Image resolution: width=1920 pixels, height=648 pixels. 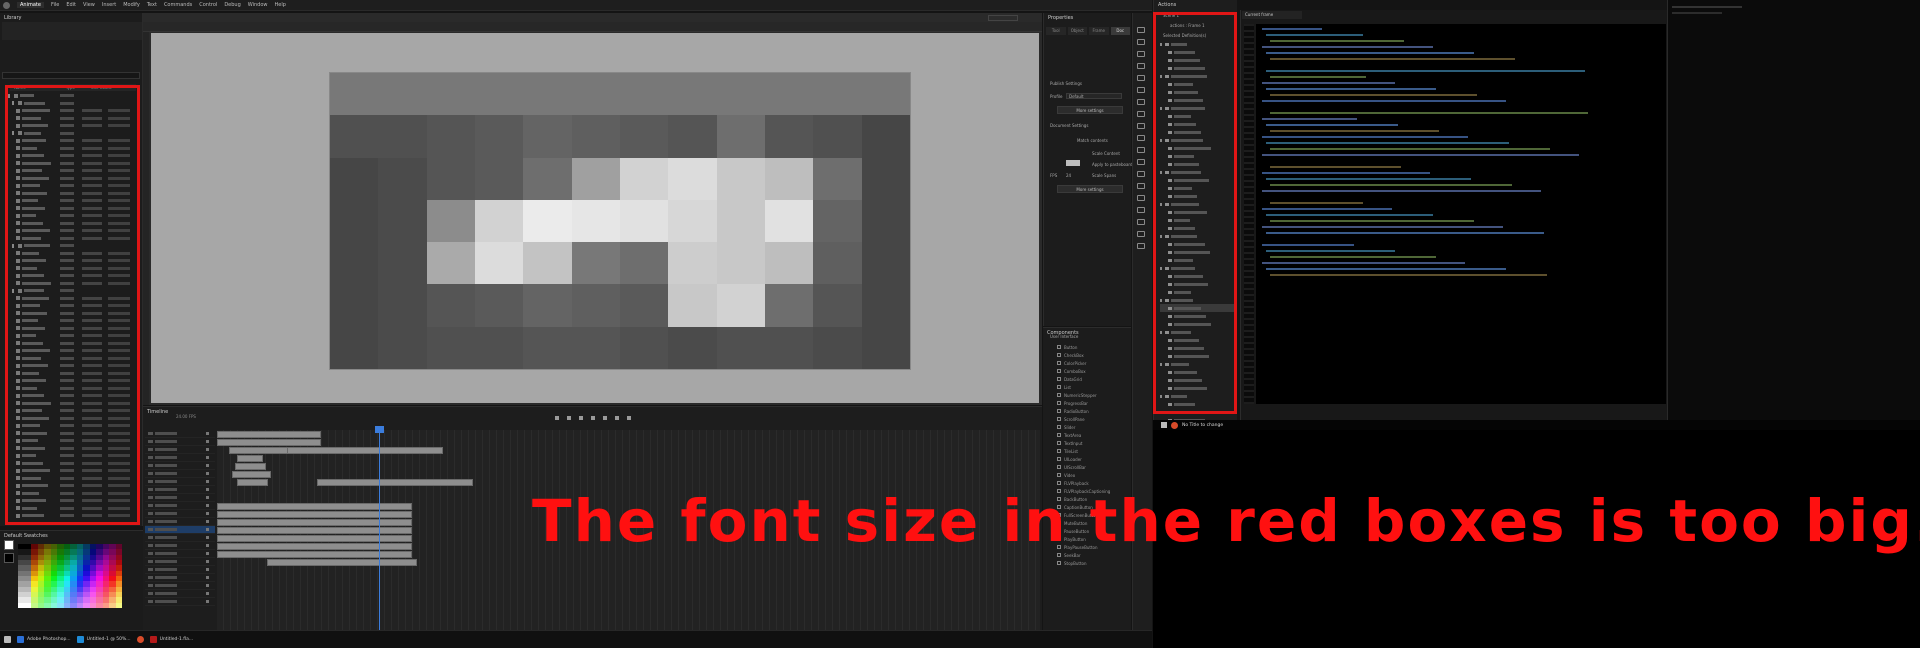 What do you see at coordinates (186, 416) in the screenshot?
I see `fps-readout: 24.00 FPS` at bounding box center [186, 416].